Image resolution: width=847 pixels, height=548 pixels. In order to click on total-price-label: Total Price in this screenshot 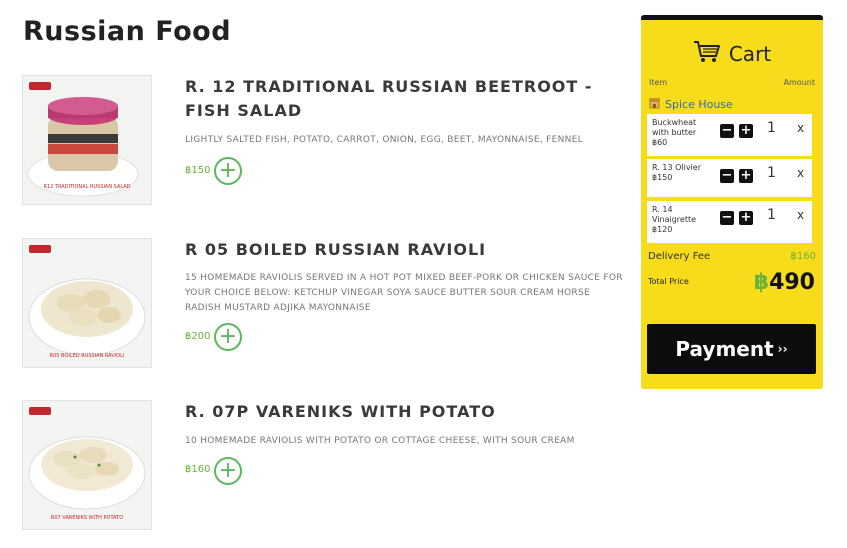, I will do `click(668, 281)`.